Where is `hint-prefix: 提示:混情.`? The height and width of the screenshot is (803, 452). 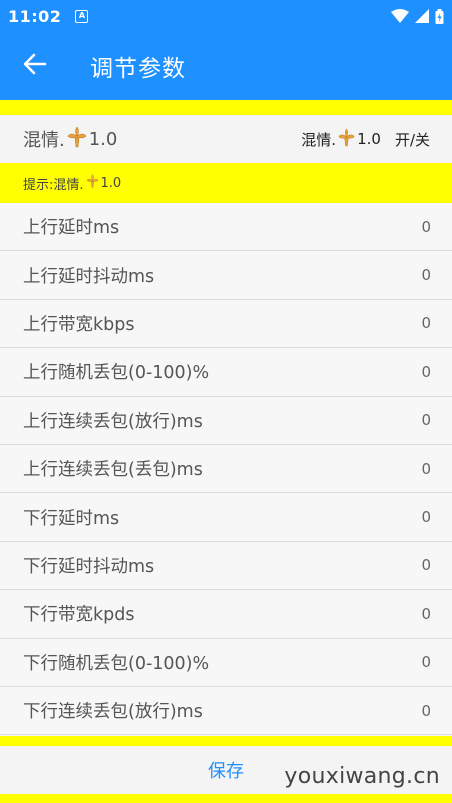 hint-prefix: 提示:混情. is located at coordinates (53, 185).